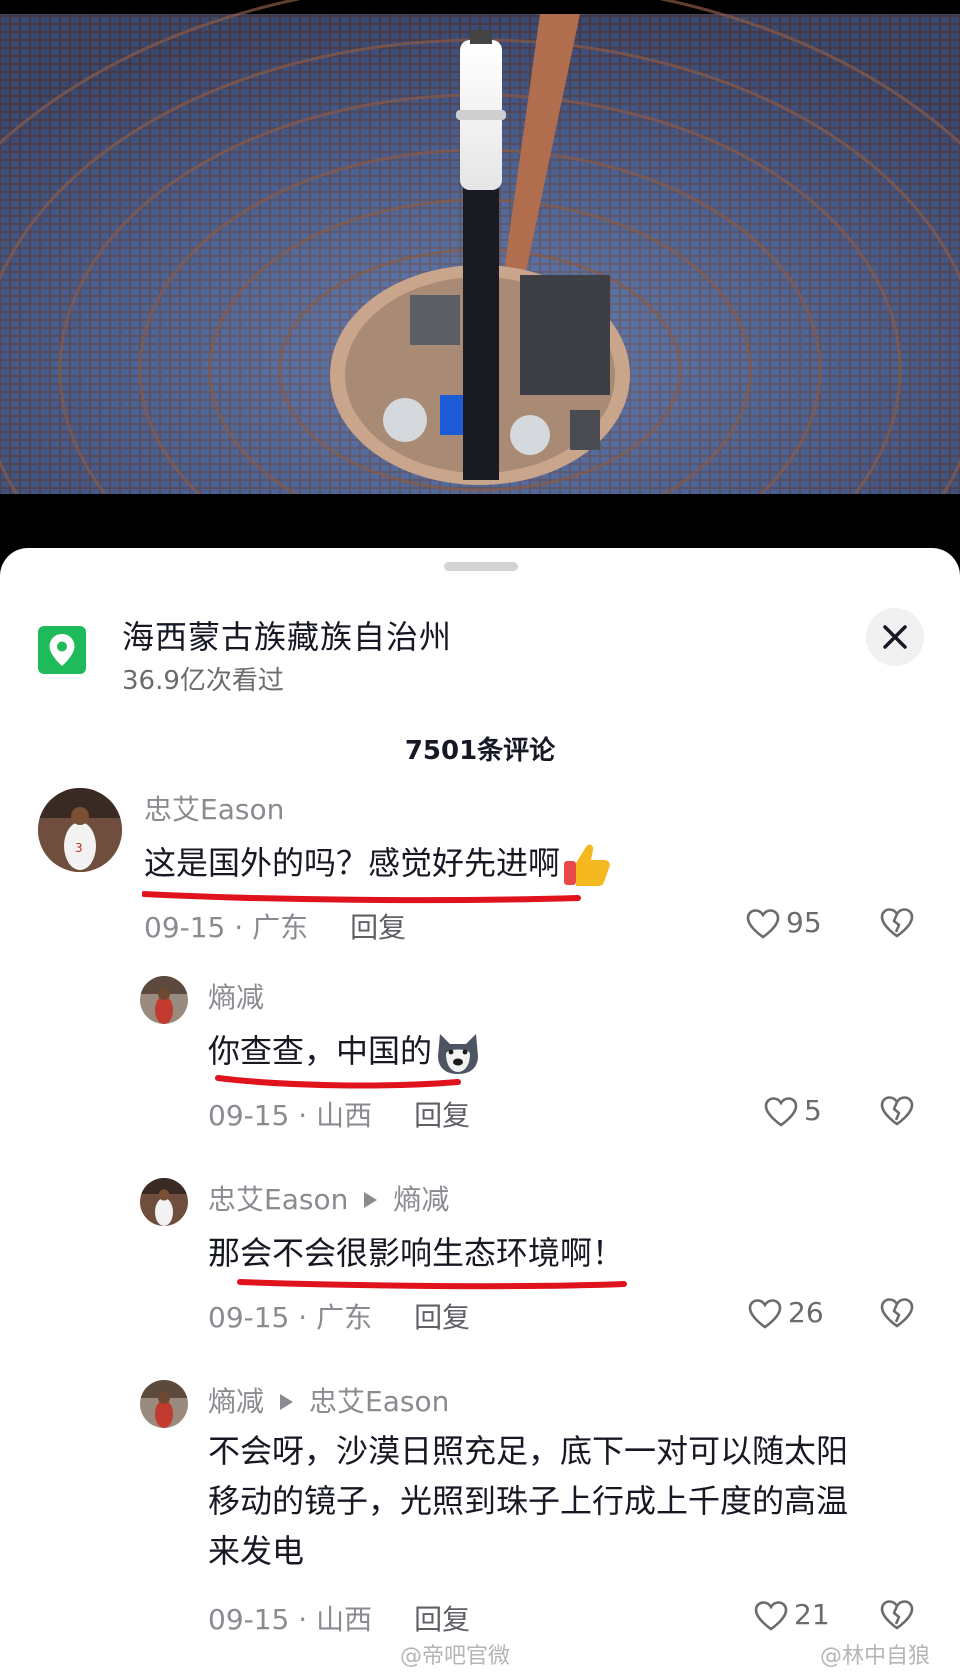  I want to click on like-count: 21, so click(812, 1614).